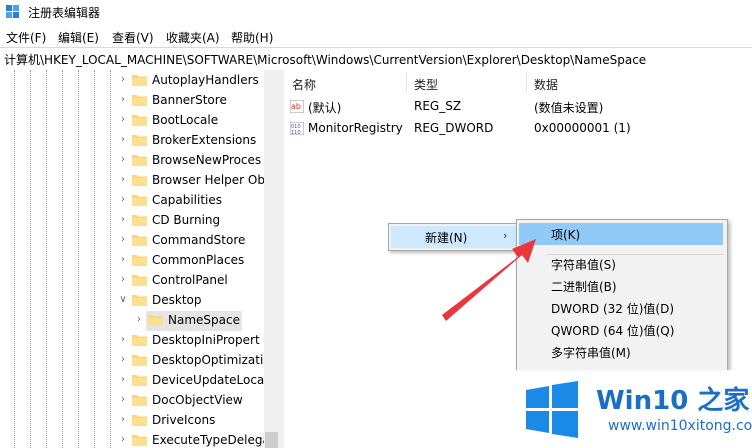 This screenshot has height=448, width=752. Describe the element at coordinates (304, 84) in the screenshot. I see `column-header-name: 名称` at that location.